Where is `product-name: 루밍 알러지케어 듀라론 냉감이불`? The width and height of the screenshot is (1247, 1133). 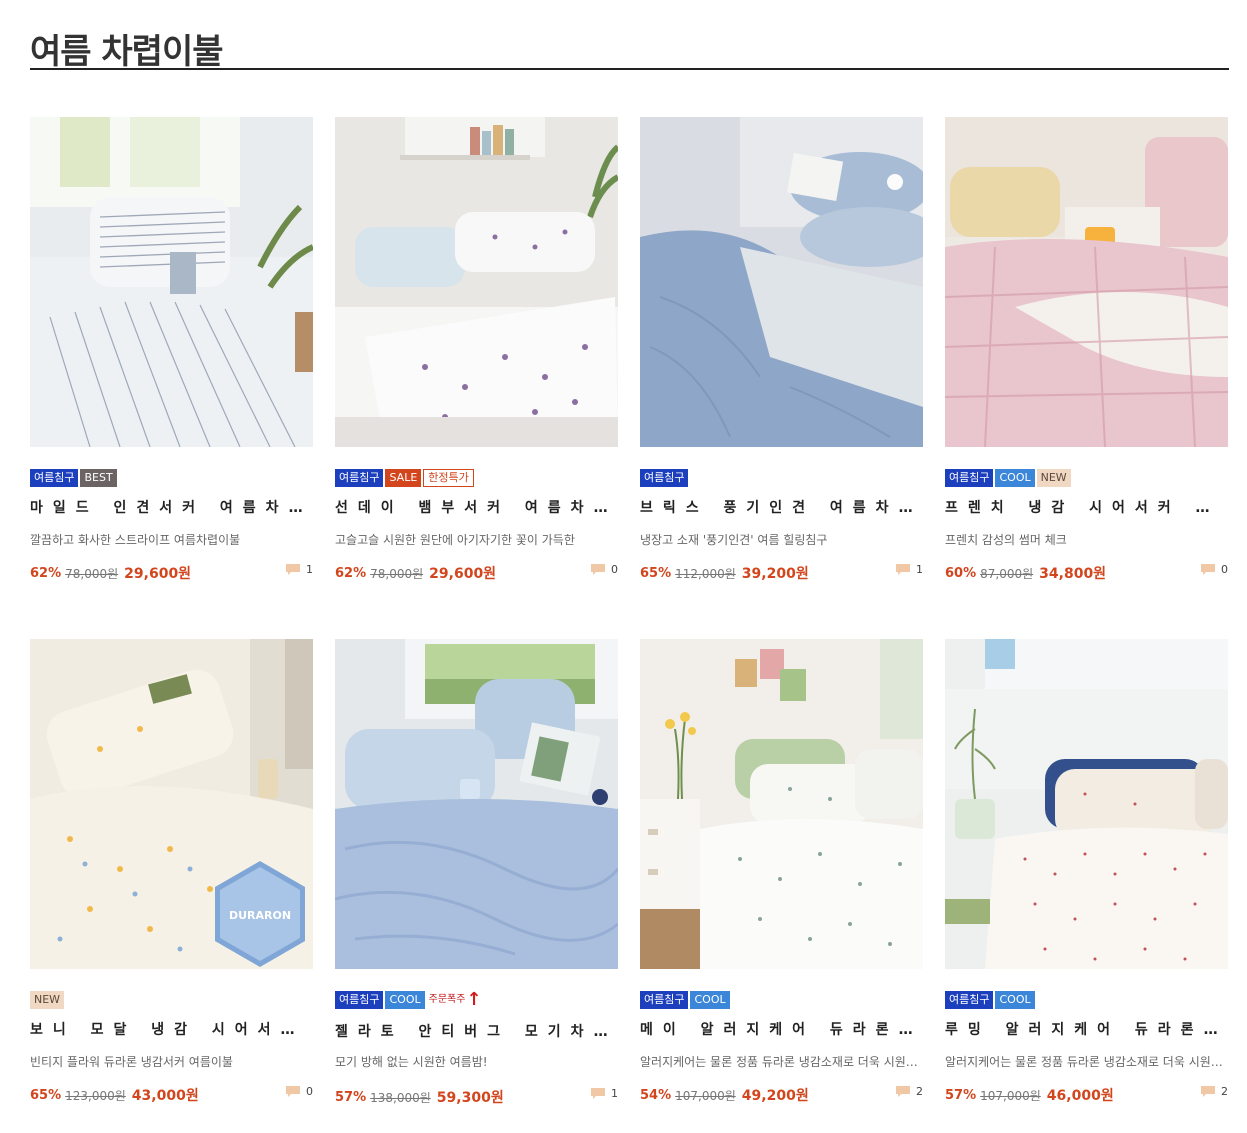
product-name: 루밍 알러지케어 듀라론 냉감이불 is located at coordinates (1086, 1029).